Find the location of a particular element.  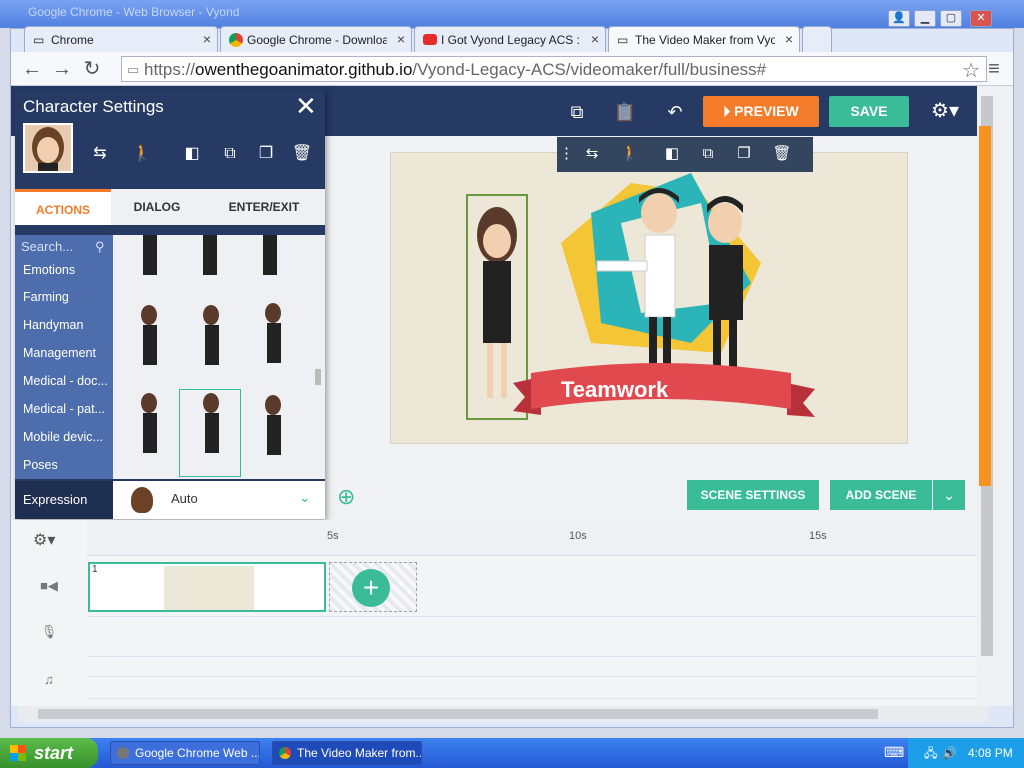

tab-chrome-download: Google Chrome - Download t × is located at coordinates (316, 39).